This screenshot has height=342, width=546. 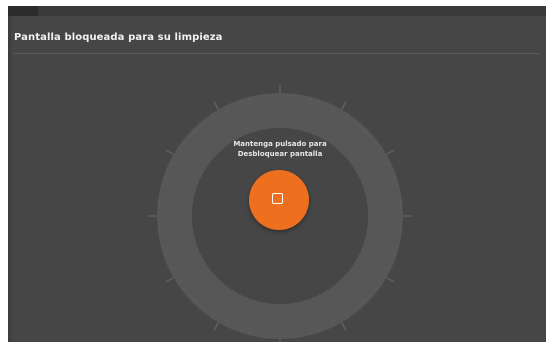 What do you see at coordinates (9, 179) in the screenshot?
I see `left-edge-strip` at bounding box center [9, 179].